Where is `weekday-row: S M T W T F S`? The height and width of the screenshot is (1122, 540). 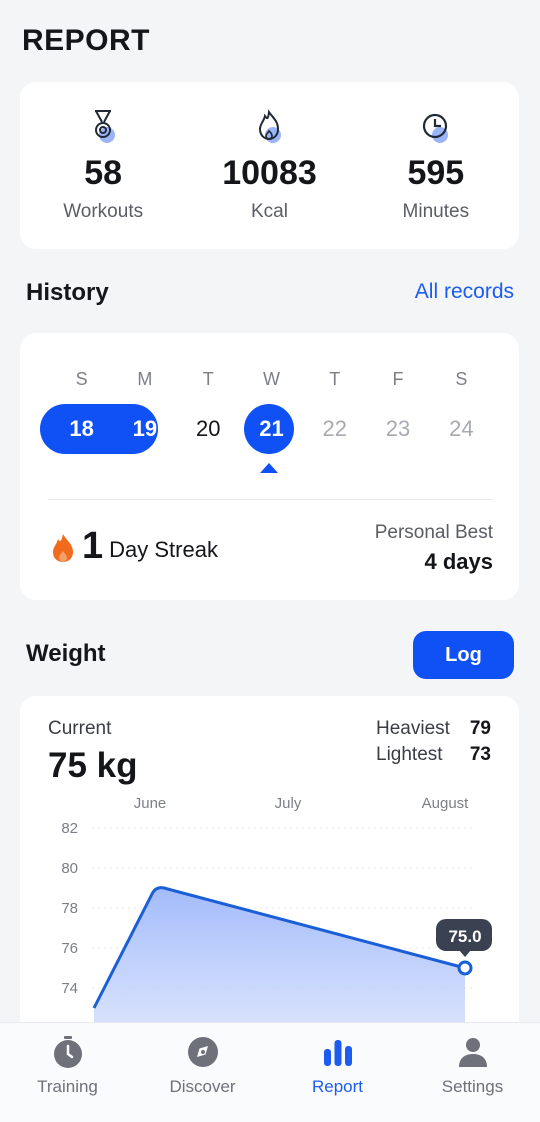 weekday-row: S M T W T F S is located at coordinates (271, 379).